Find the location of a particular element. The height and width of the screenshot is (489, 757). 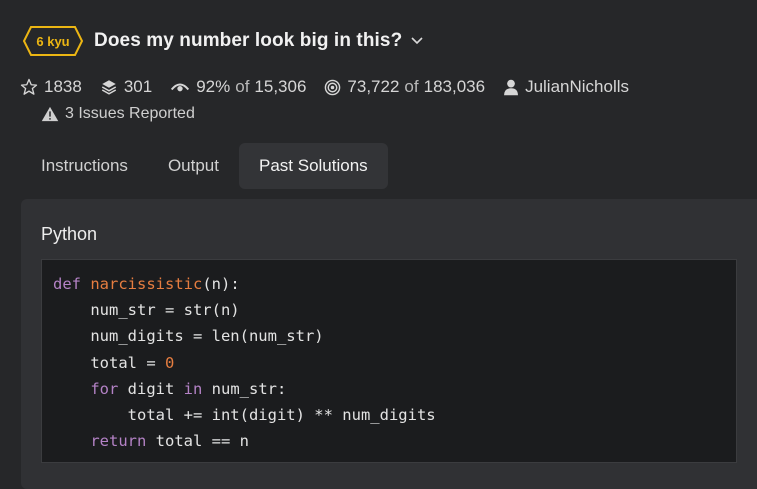

kata-title: Does my number look big in this? is located at coordinates (248, 41).